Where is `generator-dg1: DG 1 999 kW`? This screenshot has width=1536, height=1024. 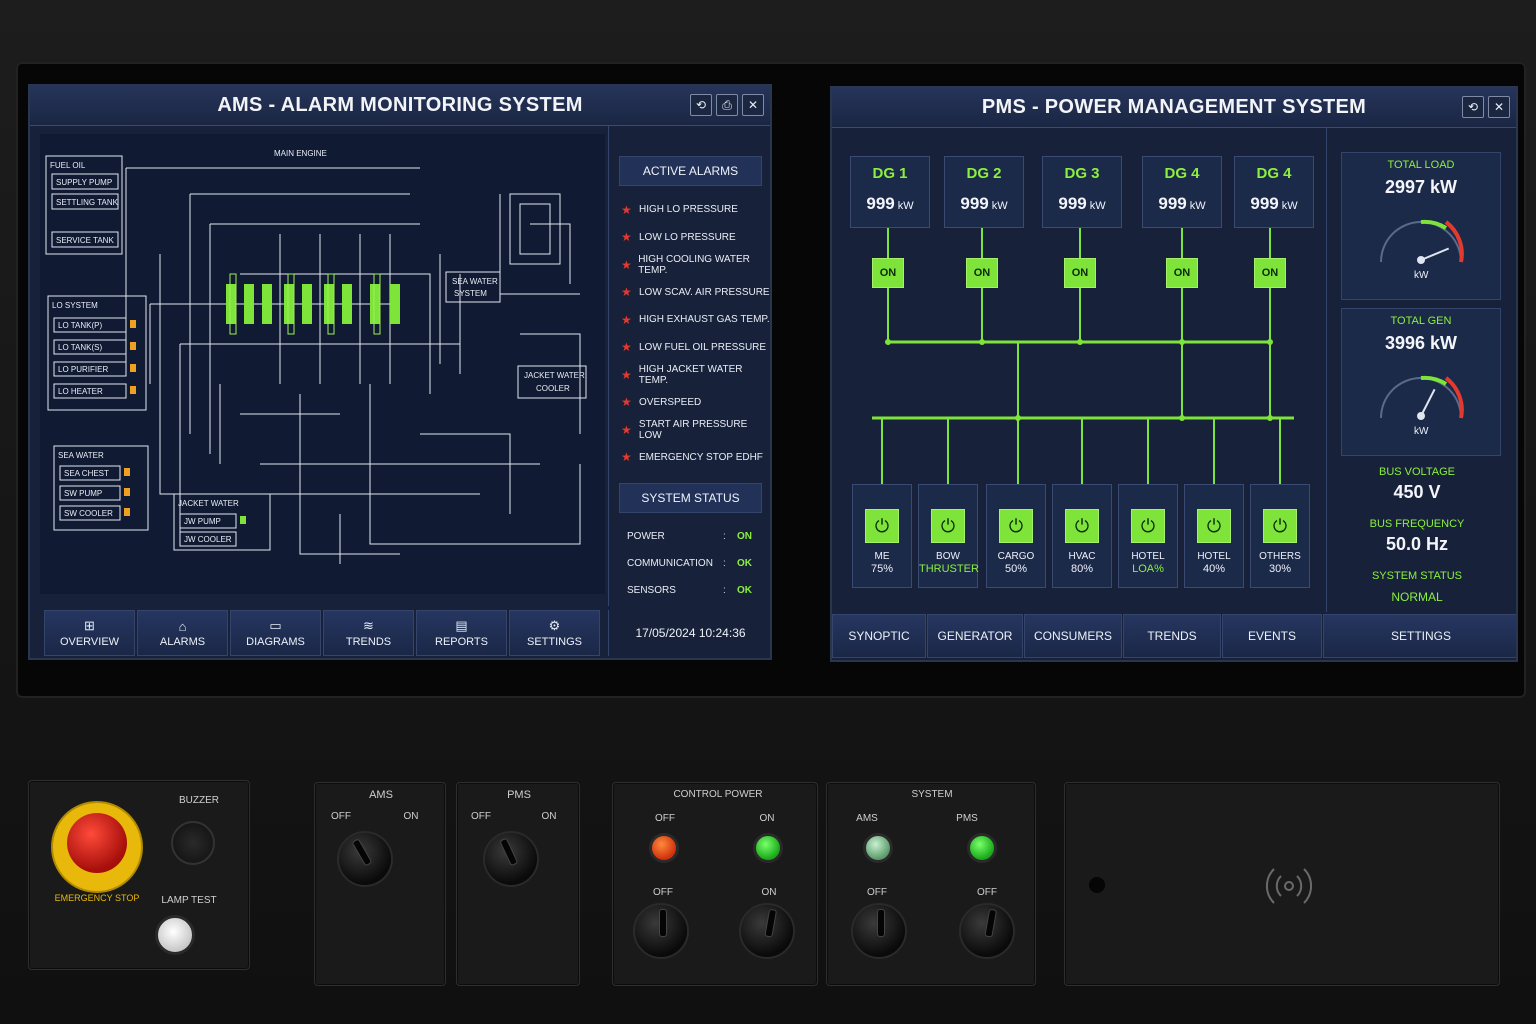
generator-dg1: DG 1 999 kW is located at coordinates (890, 192).